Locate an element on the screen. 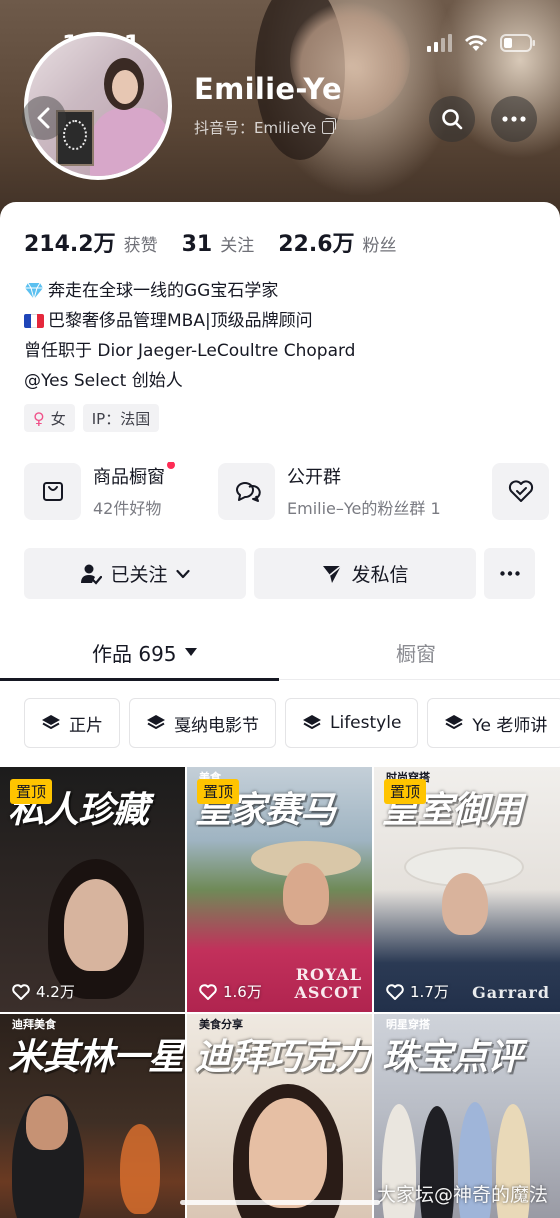 Image resolution: width=560 pixels, height=1218 pixels. copy-icon is located at coordinates (329, 126).